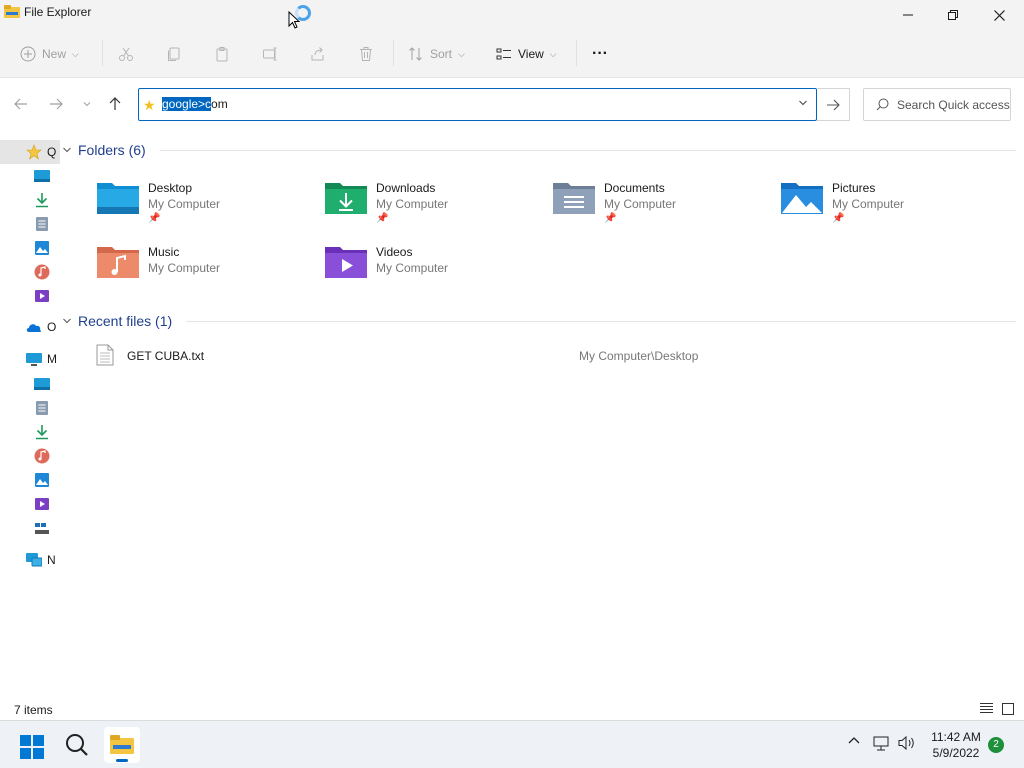 The height and width of the screenshot is (768, 1024). I want to click on search-box: Search Quick access, so click(937, 104).